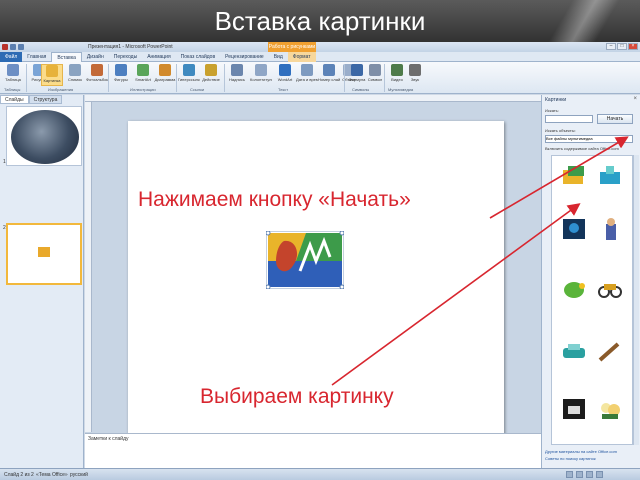  I want to click on reading-view-icon, so click(589, 474).